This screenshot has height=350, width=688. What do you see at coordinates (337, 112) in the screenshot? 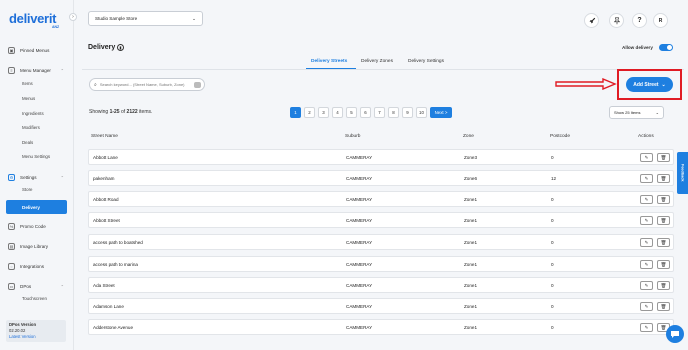
I see `page-button: 4` at bounding box center [337, 112].